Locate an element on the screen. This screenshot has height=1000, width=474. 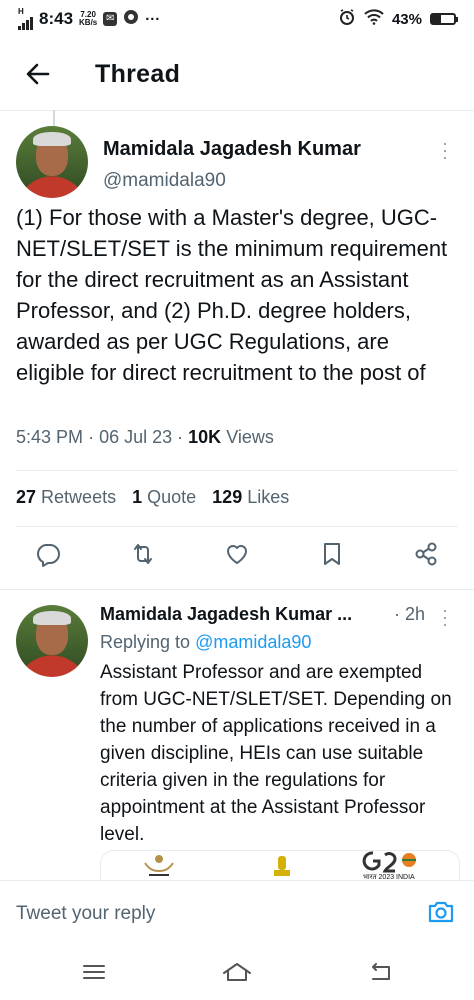
tweet-time: 5:43 PM is located at coordinates (50, 437).